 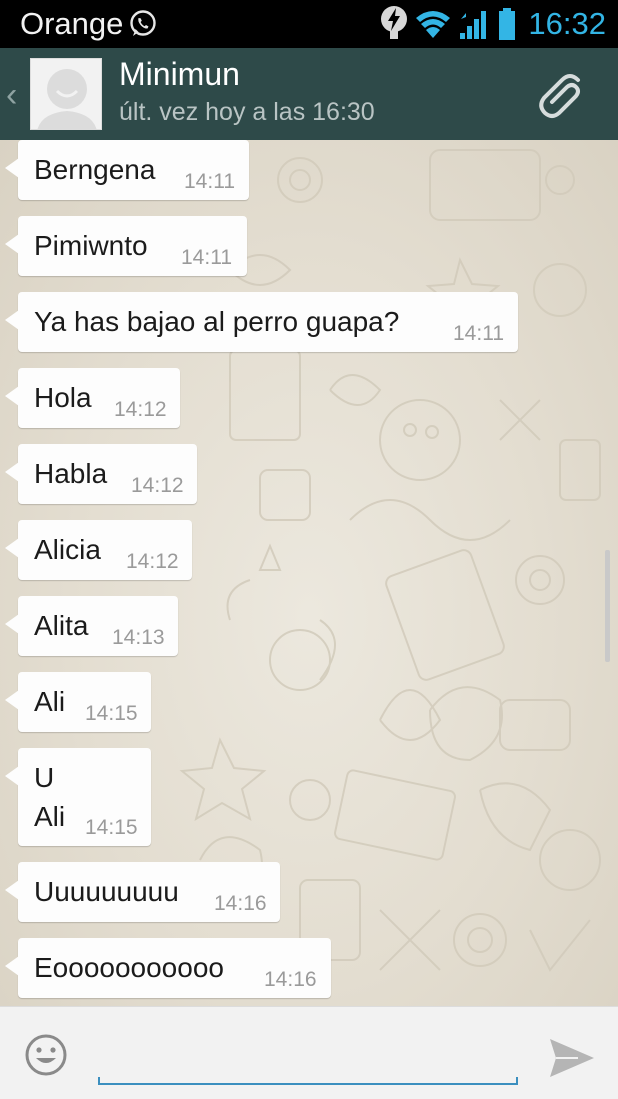 I want to click on message-bubble: Habla 14:12, so click(x=101, y=474).